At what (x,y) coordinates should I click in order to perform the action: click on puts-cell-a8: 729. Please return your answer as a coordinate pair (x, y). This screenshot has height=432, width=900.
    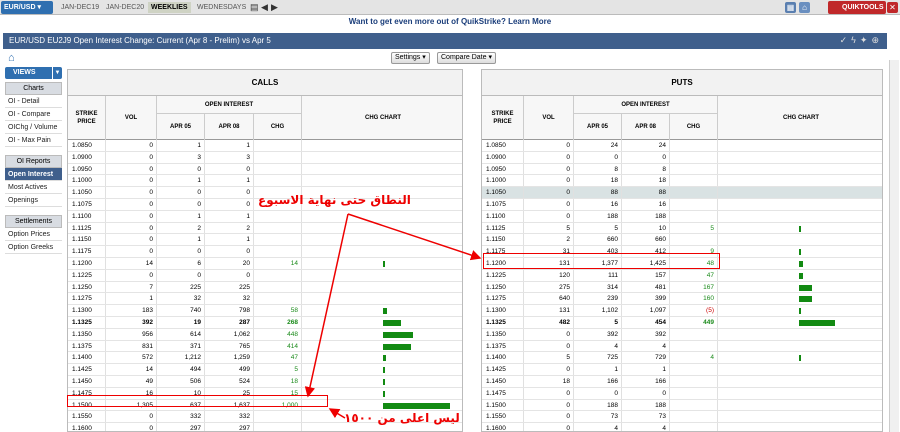
    Looking at the image, I should click on (646, 358).